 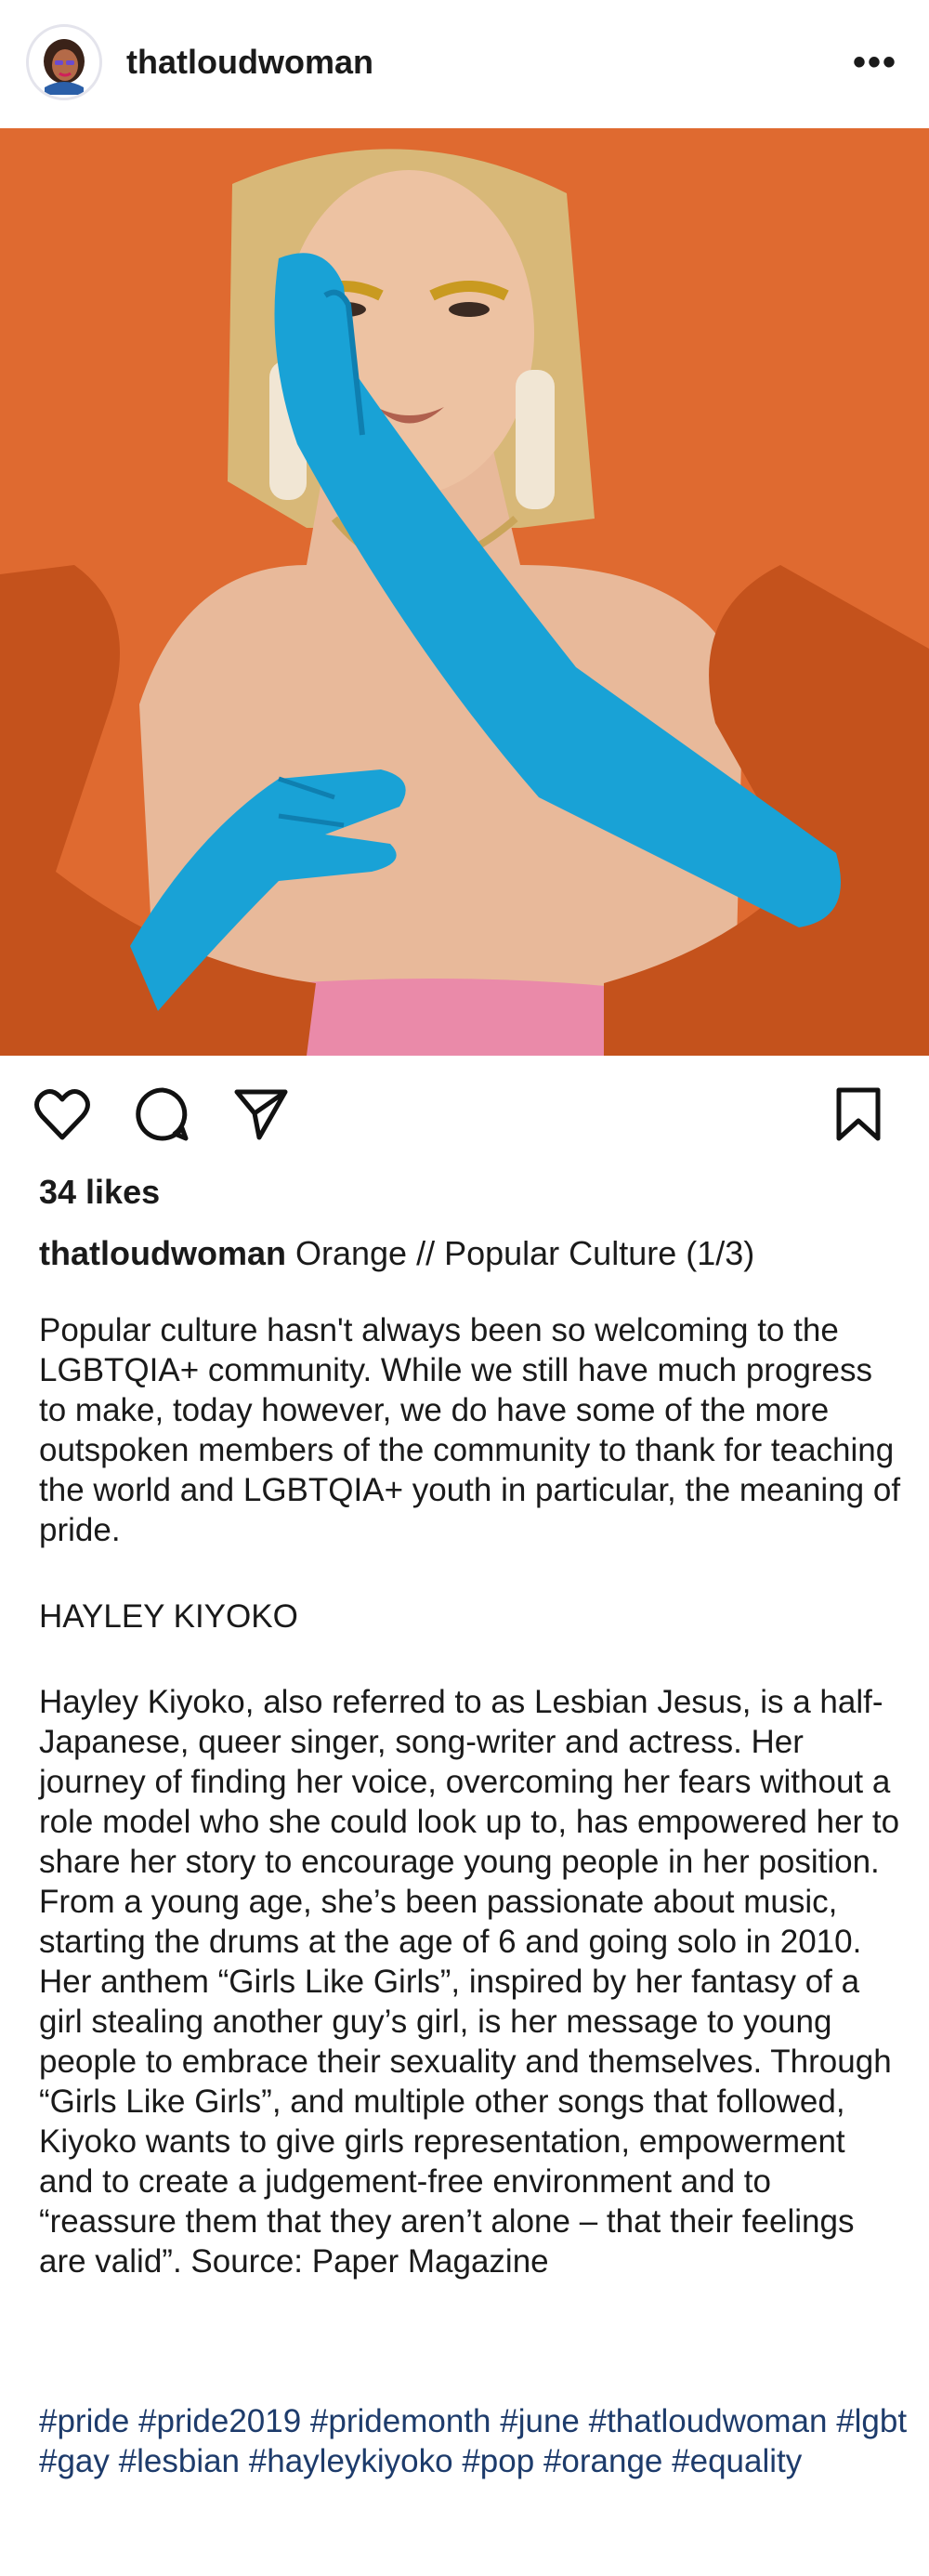 What do you see at coordinates (540, 2421) in the screenshot?
I see `hashtag-link: #june` at bounding box center [540, 2421].